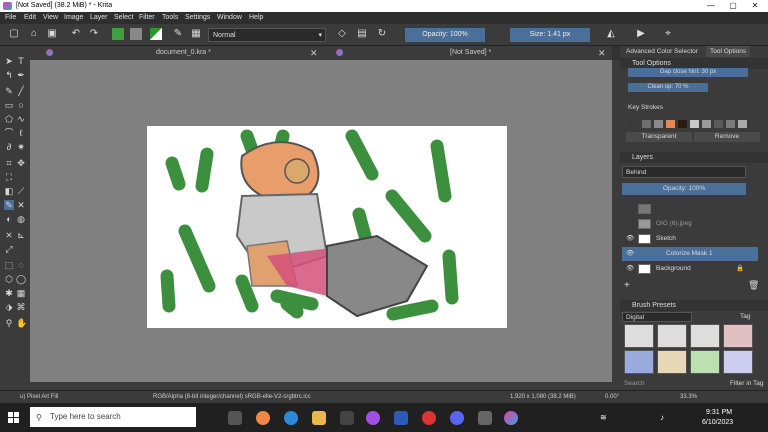 The width and height of the screenshot is (768, 432). I want to click on tab-not-saved: [Not Saved] *, so click(470, 53).